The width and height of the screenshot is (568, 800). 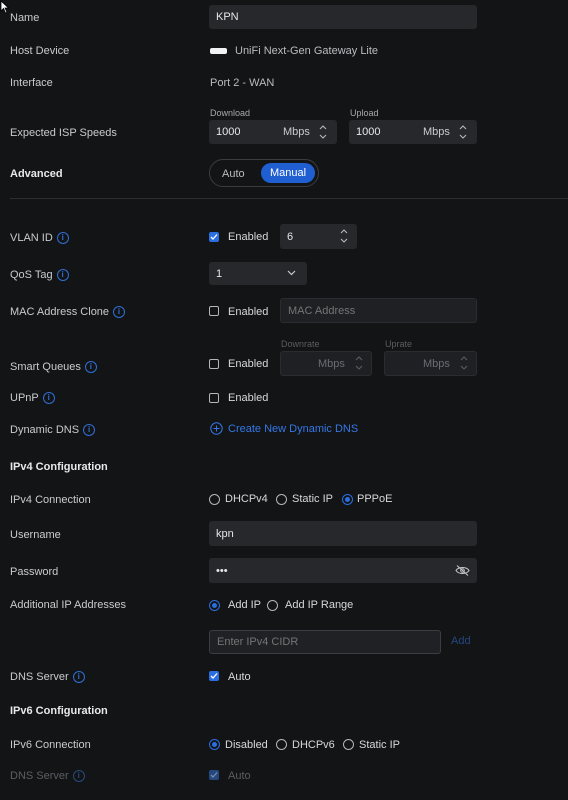 I want to click on radio-add-ip-range-label: Add IP Range, so click(x=319, y=605).